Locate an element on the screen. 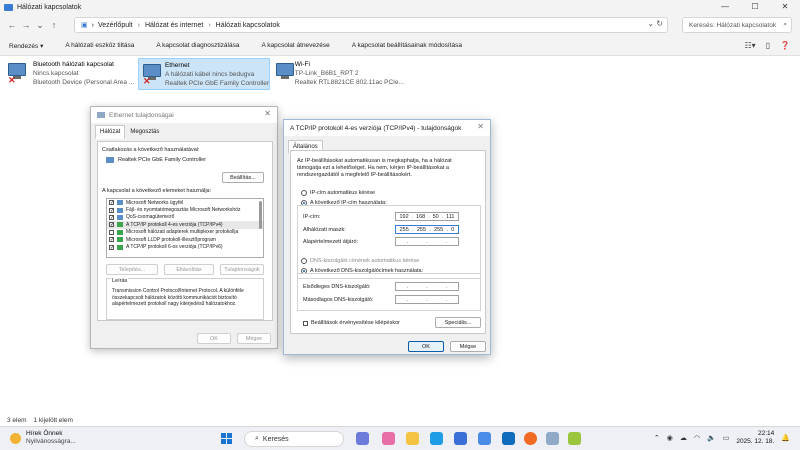 This screenshot has height=450, width=800. breadcrumb-network-internet: Hálózat és internet is located at coordinates (174, 25).